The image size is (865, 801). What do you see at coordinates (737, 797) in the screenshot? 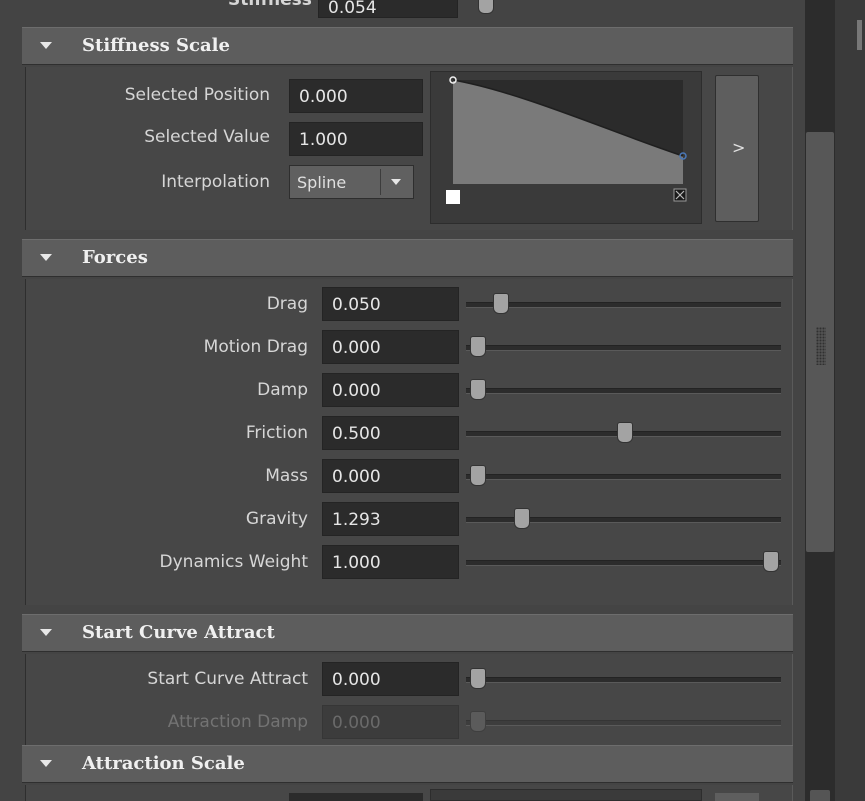
I see `attraction-scale-expand-partial` at bounding box center [737, 797].